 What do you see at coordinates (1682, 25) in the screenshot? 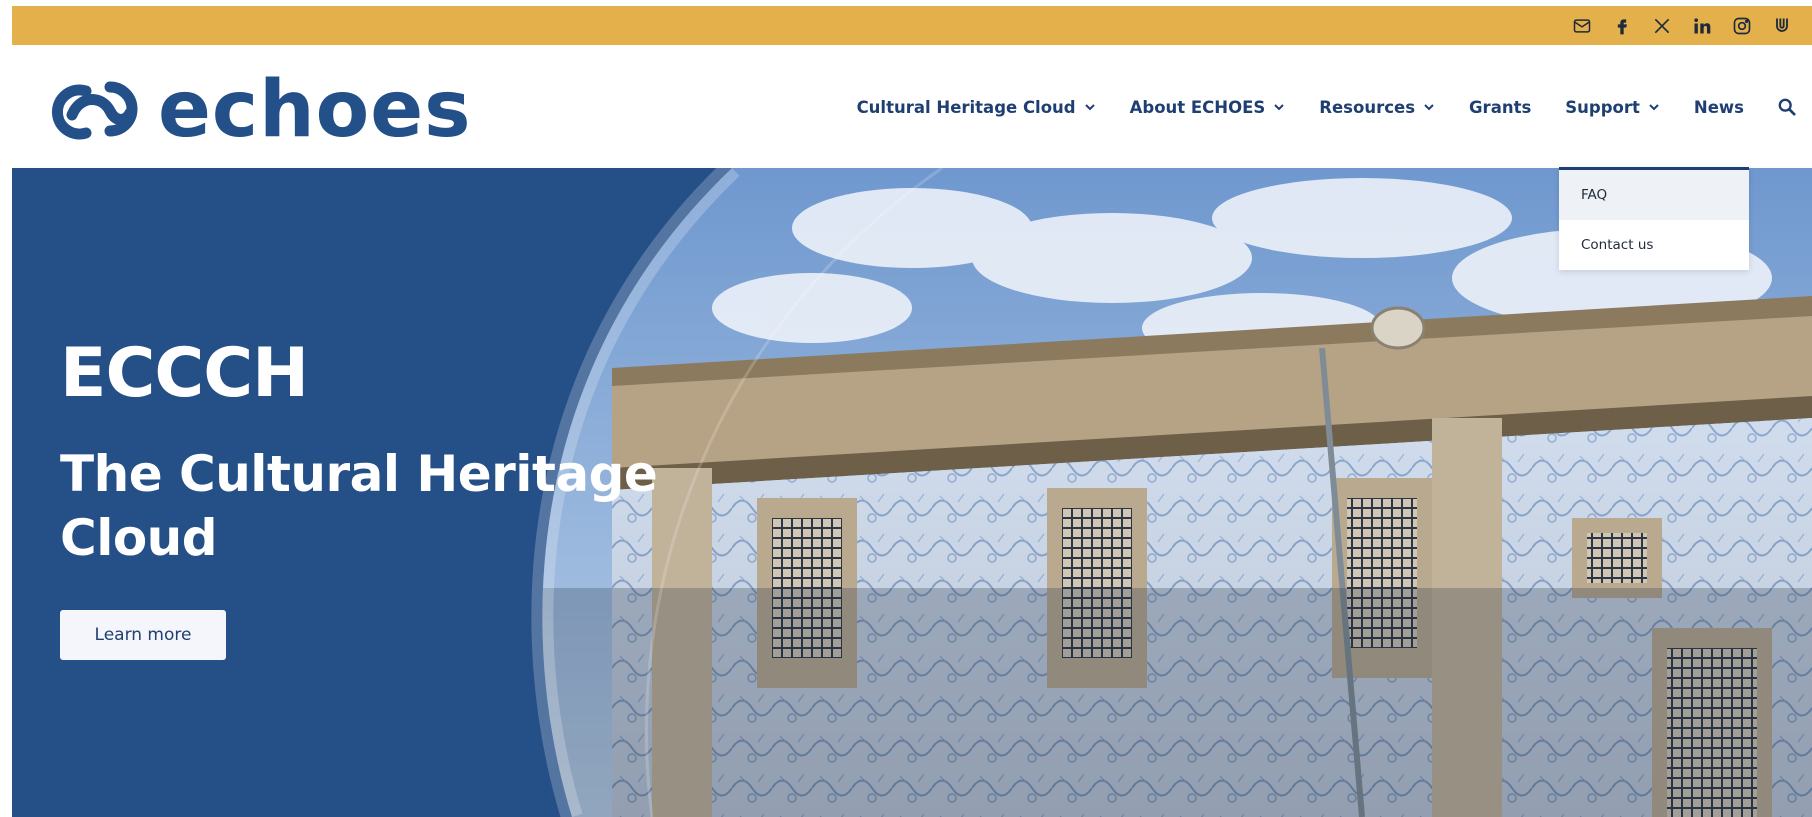
I see `social-links` at bounding box center [1682, 25].